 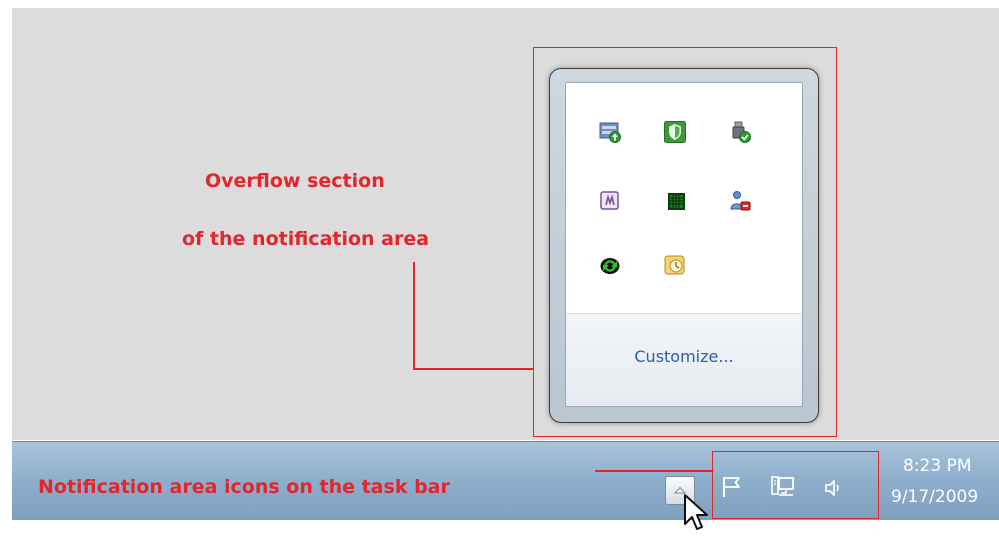 What do you see at coordinates (610, 266) in the screenshot?
I see `sync-icon` at bounding box center [610, 266].